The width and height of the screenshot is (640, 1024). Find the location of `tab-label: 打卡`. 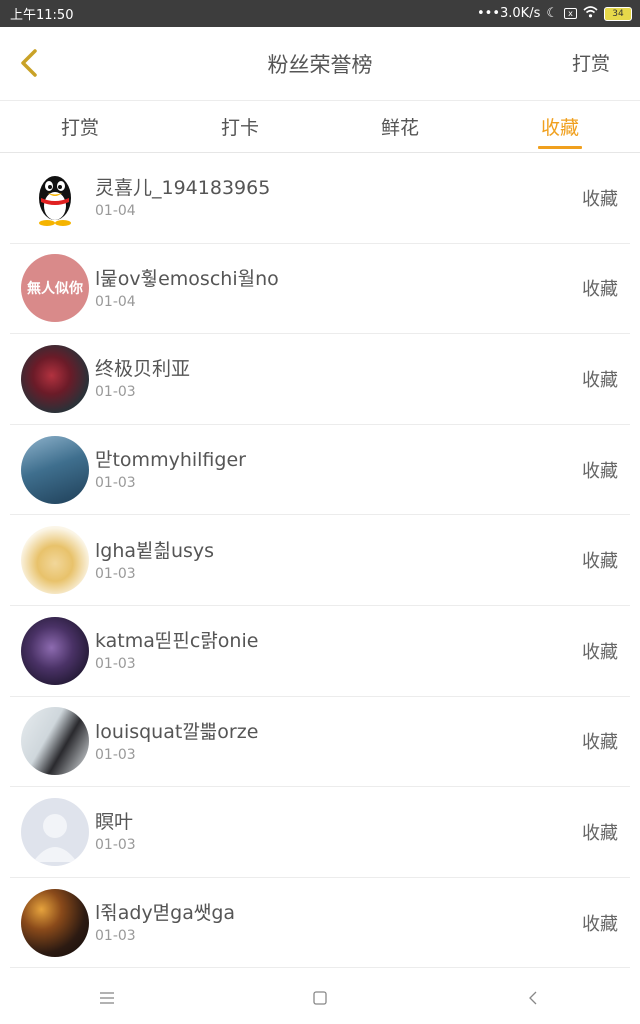

tab-label: 打卡 is located at coordinates (239, 128).